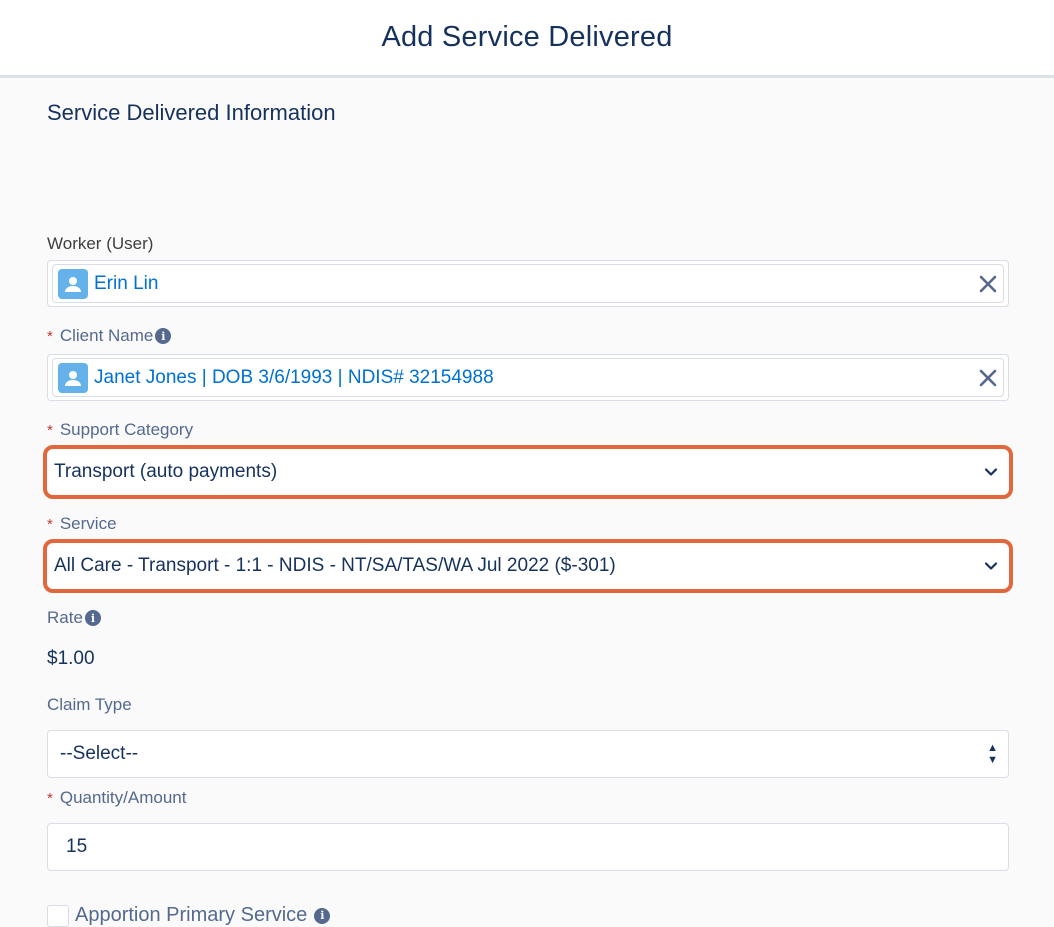 The width and height of the screenshot is (1054, 927). I want to click on support-category-value: Transport (auto payments), so click(166, 471).